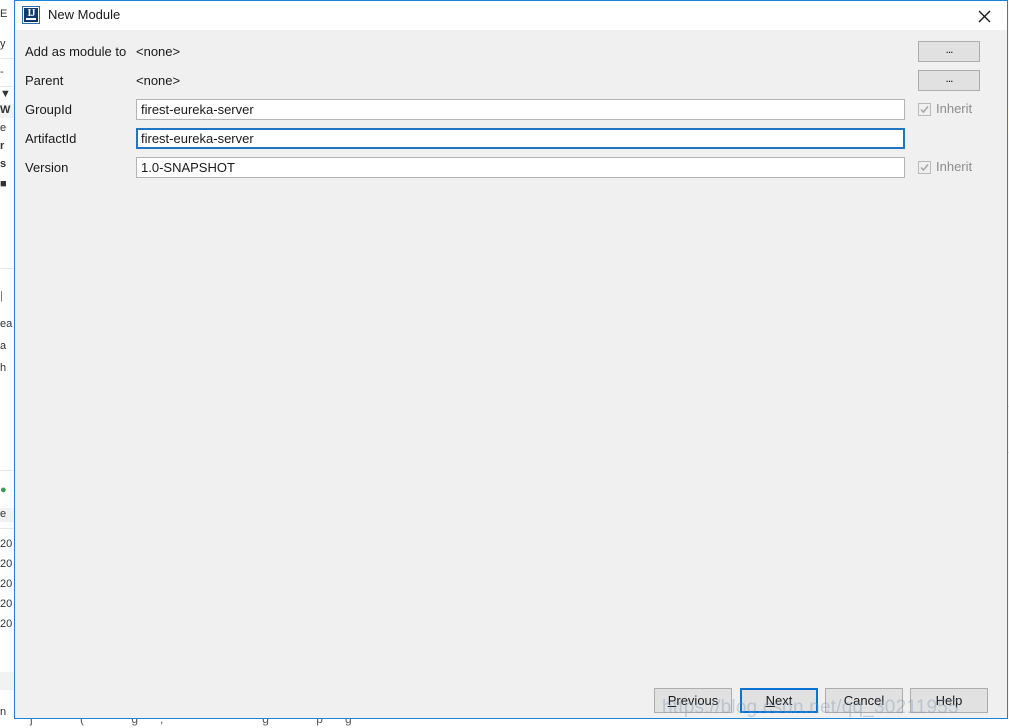  Describe the element at coordinates (784, 700) in the screenshot. I see `next-button-label: ext` at that location.